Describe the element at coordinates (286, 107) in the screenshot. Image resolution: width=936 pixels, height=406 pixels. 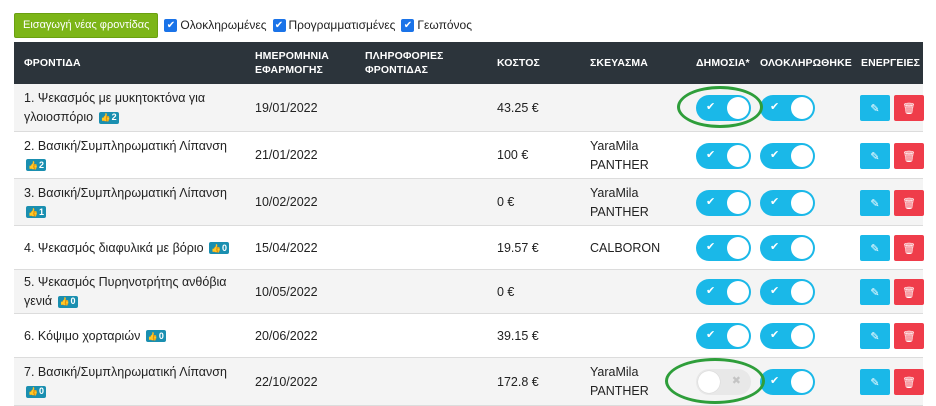
I see `date-cell: 19/01/2022` at that location.